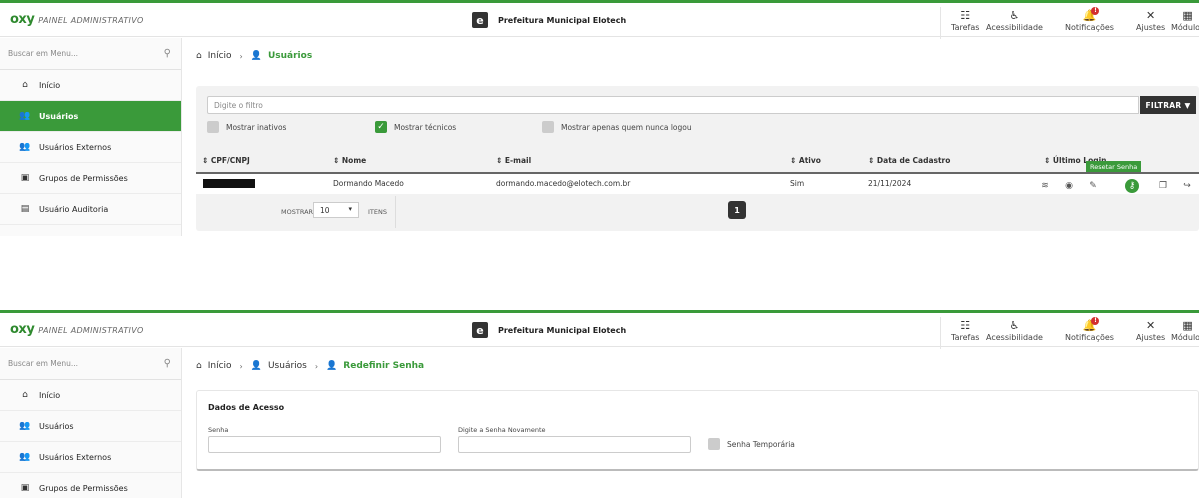 The height and width of the screenshot is (498, 1199). I want to click on accessibility-icon: ♿, so click(1014, 15).